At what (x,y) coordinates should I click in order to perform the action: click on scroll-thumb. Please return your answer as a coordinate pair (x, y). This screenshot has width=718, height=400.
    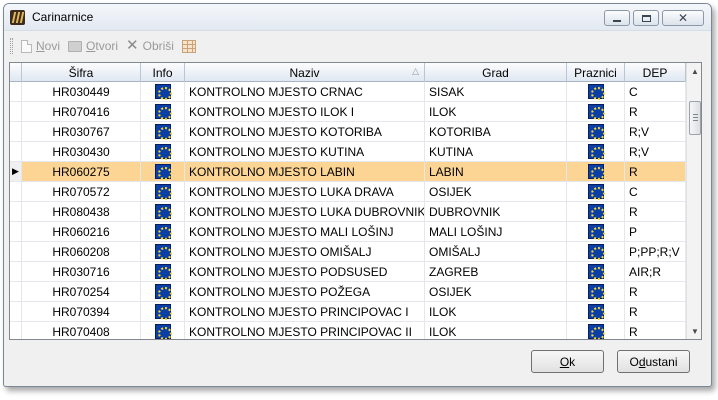
    Looking at the image, I should click on (695, 118).